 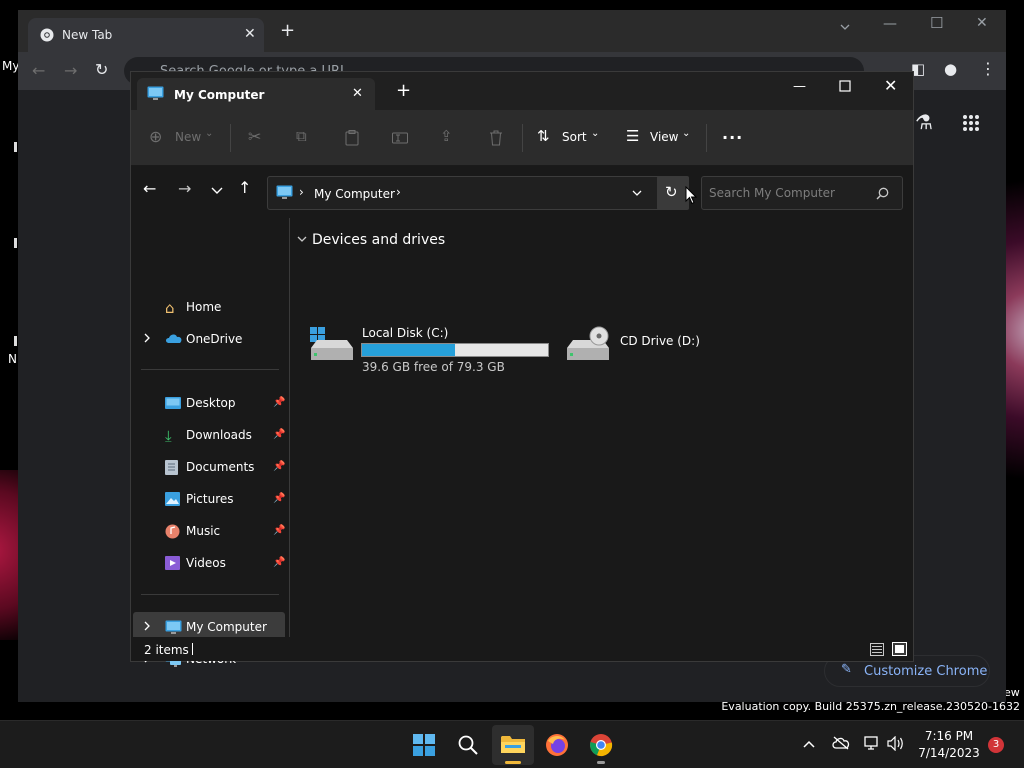 I want to click on drive-local-disk-c: Local Disk (C:) 39.6 GB free of 79.3 GB, so click(x=431, y=351).